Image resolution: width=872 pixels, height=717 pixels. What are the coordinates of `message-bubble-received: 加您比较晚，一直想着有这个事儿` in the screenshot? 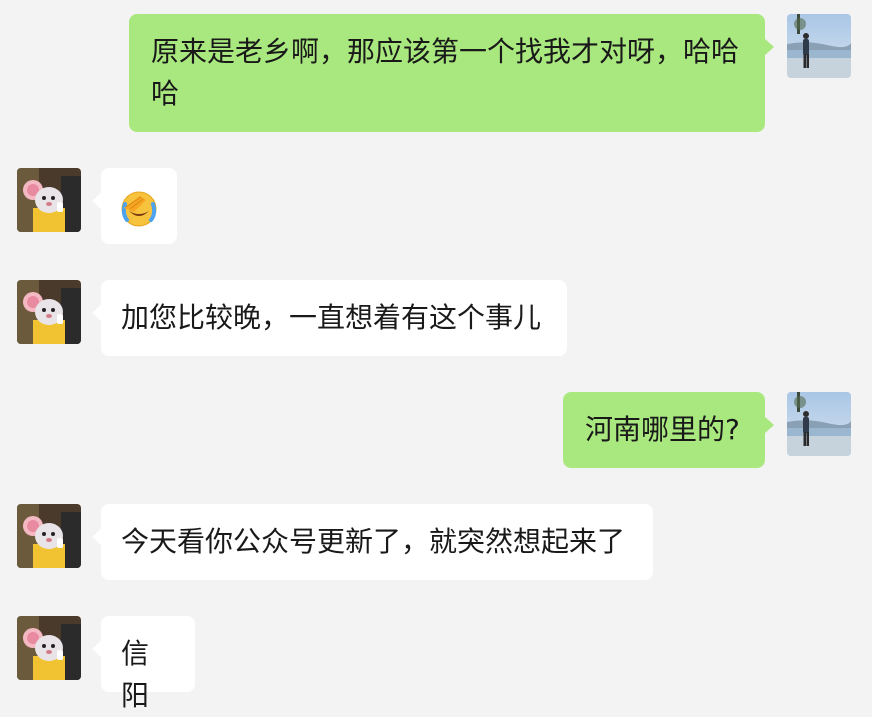 It's located at (329, 318).